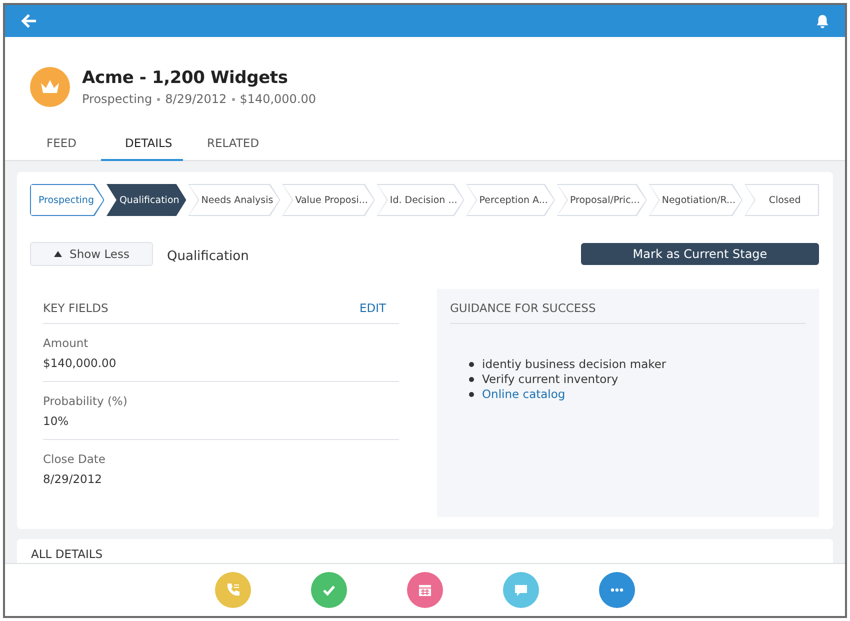 The image size is (850, 621). Describe the element at coordinates (574, 364) in the screenshot. I see `guidance-item: identiy business decision maker` at that location.